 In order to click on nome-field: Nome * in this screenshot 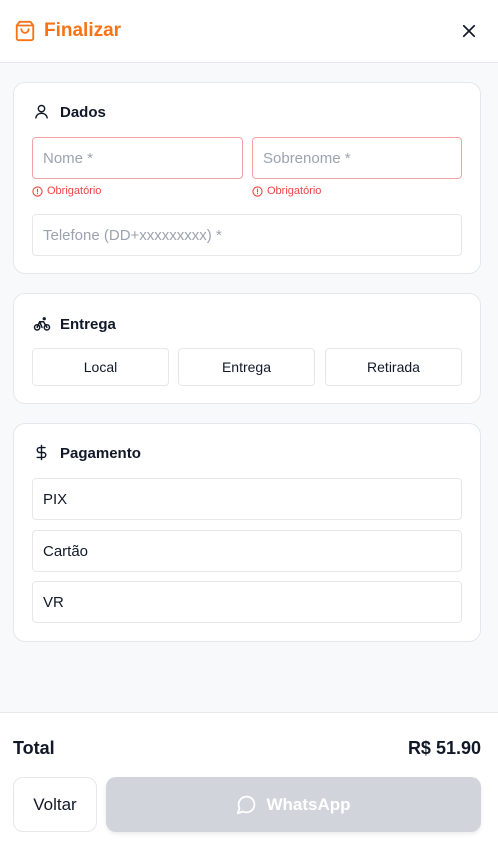, I will do `click(137, 158)`.